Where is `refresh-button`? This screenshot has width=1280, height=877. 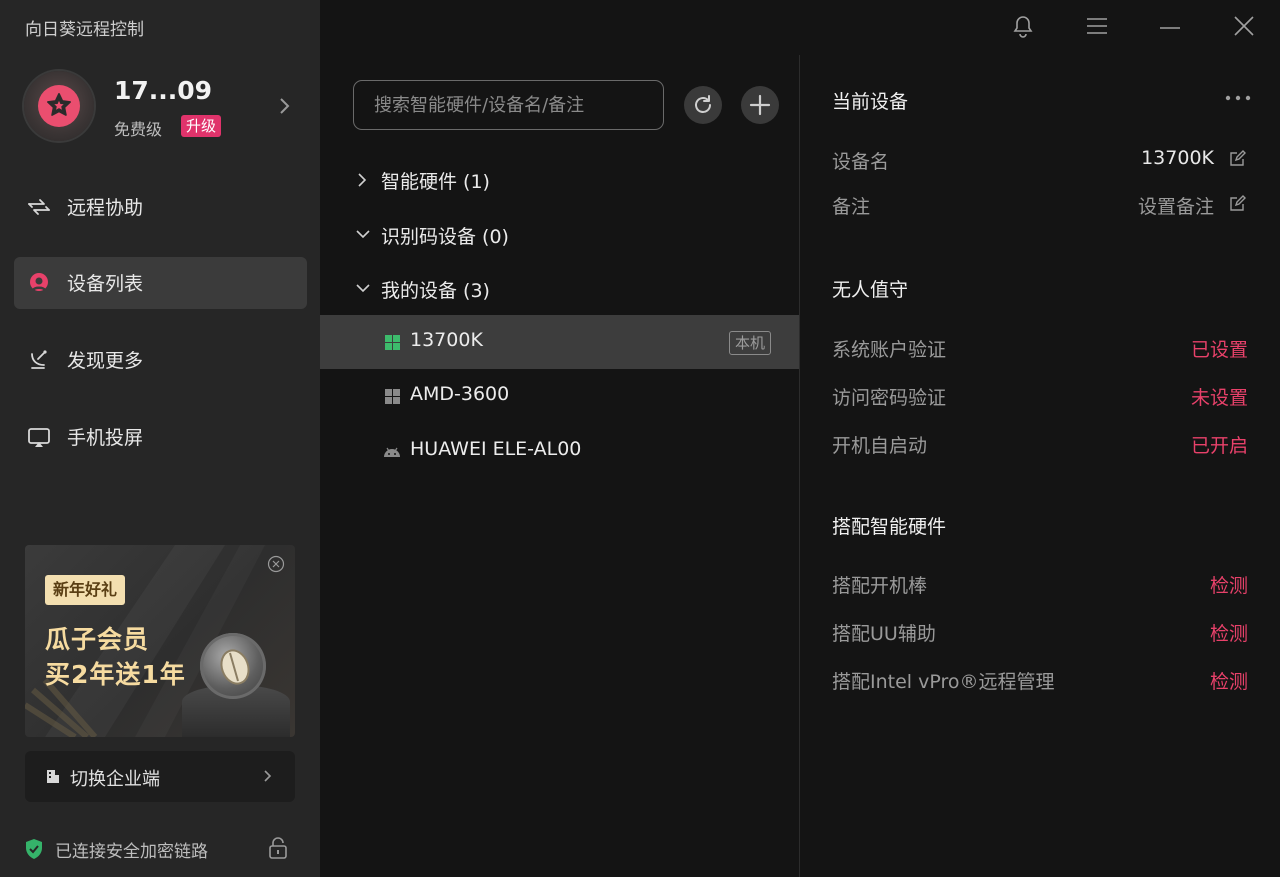 refresh-button is located at coordinates (703, 105).